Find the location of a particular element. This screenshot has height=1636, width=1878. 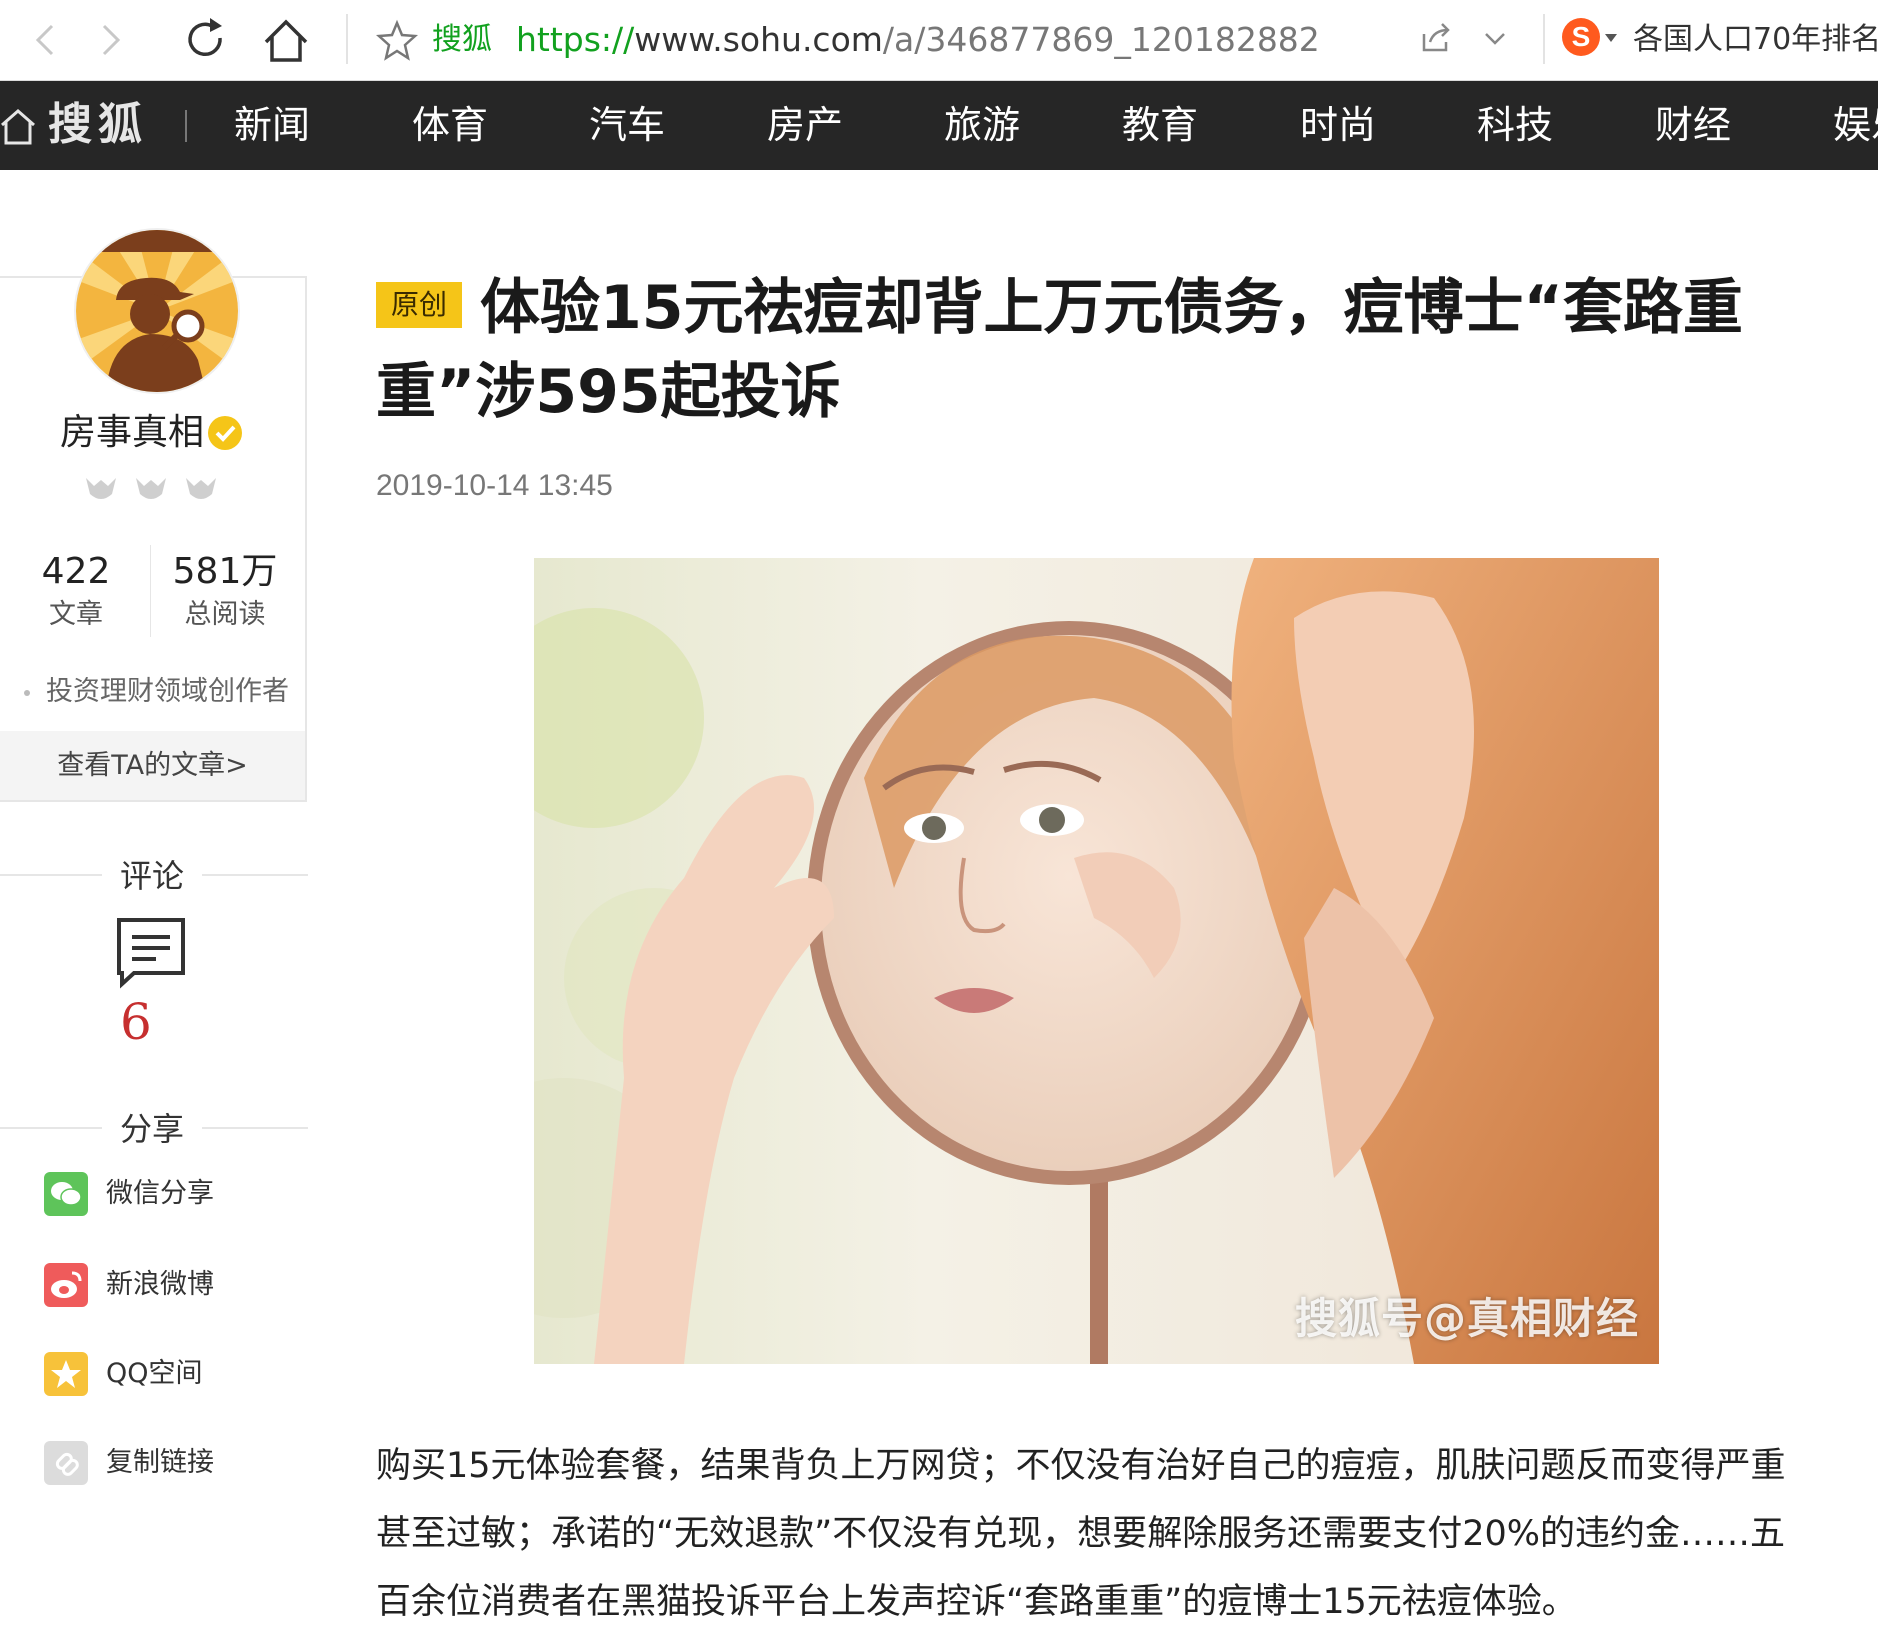

qzone-icon is located at coordinates (66, 1374).